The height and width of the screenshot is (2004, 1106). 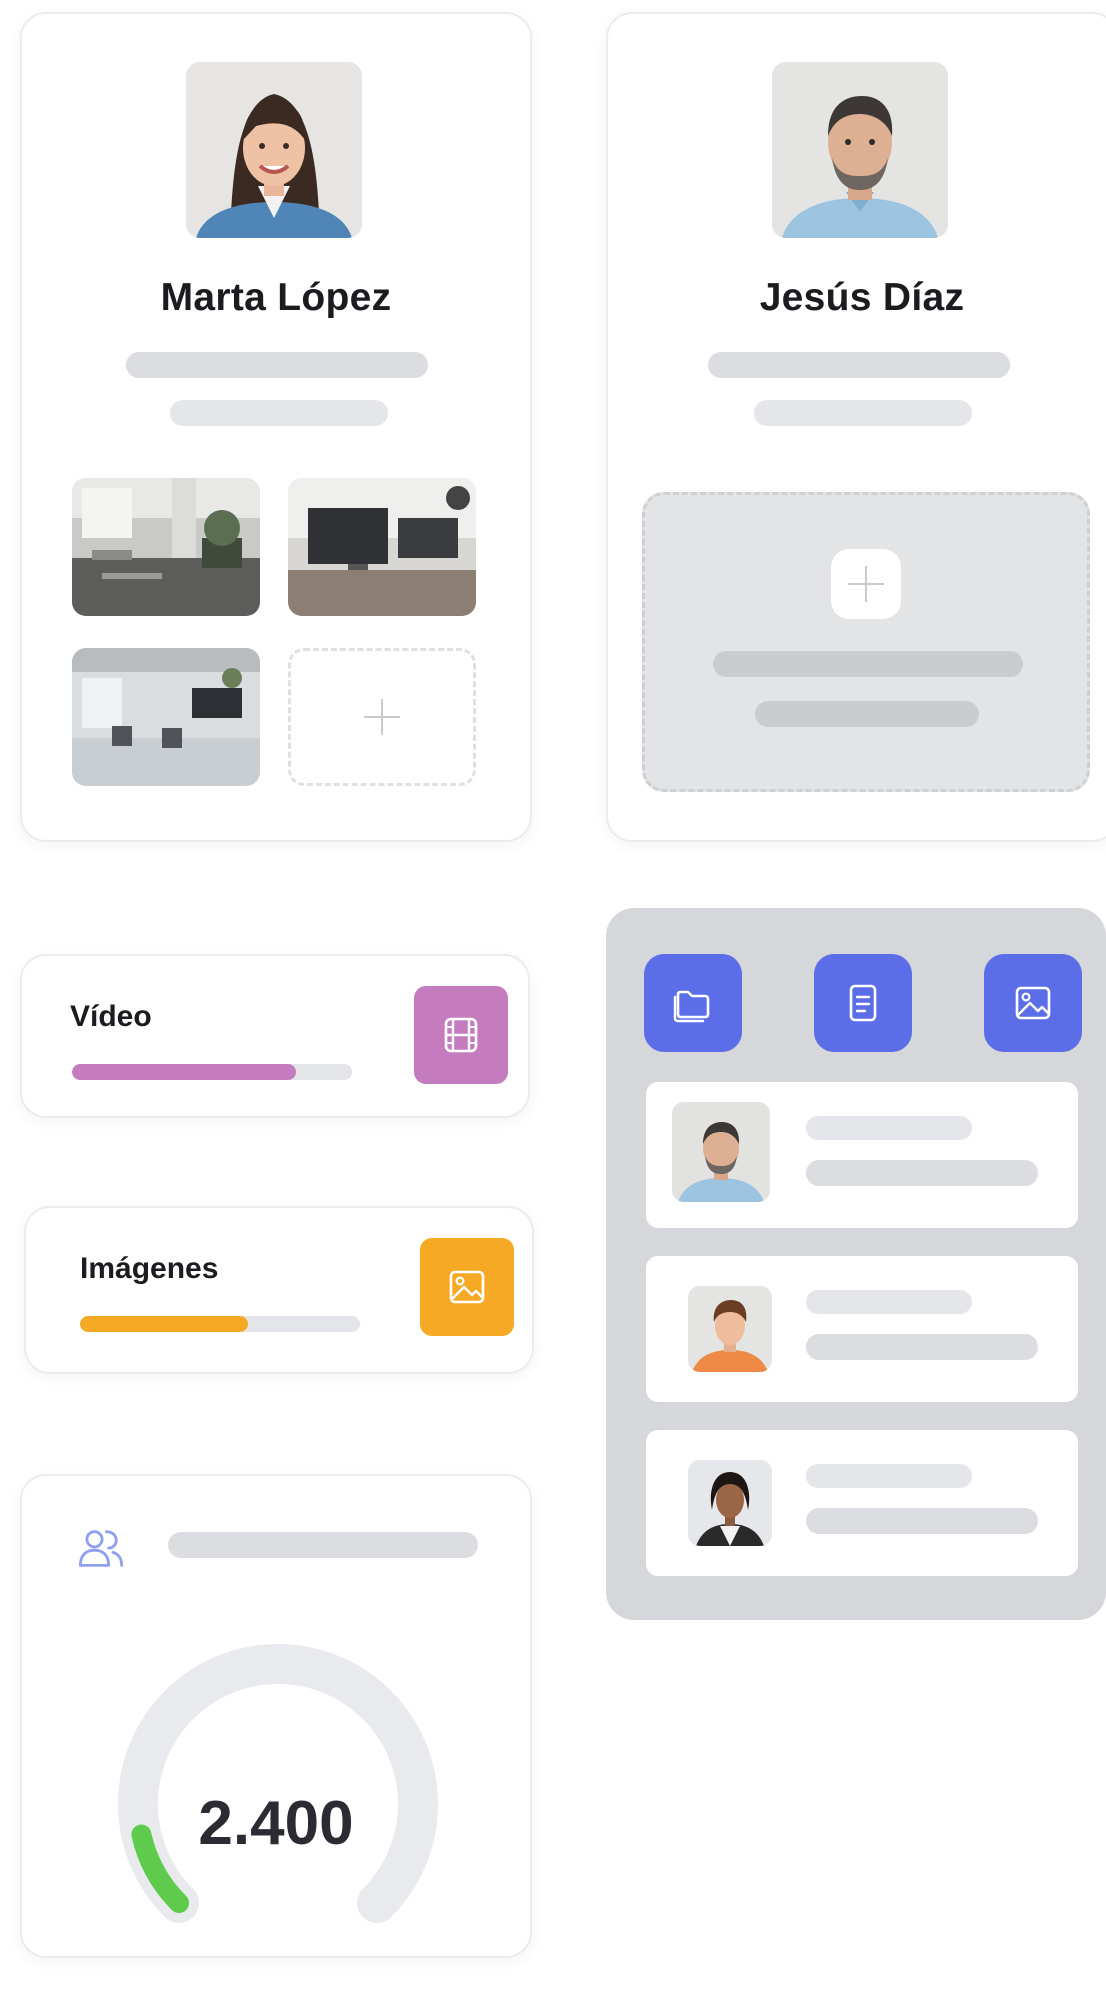 I want to click on upload-dropzone, so click(x=866, y=642).